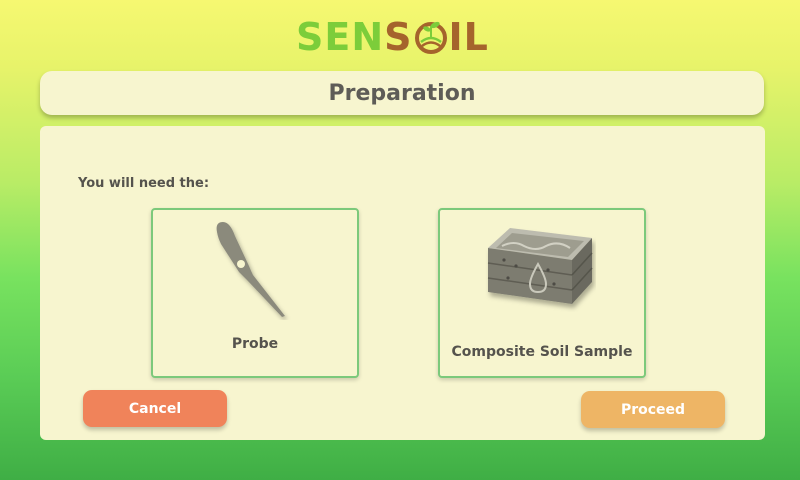  Describe the element at coordinates (540, 266) in the screenshot. I see `soil-sample-crate-icon` at that location.